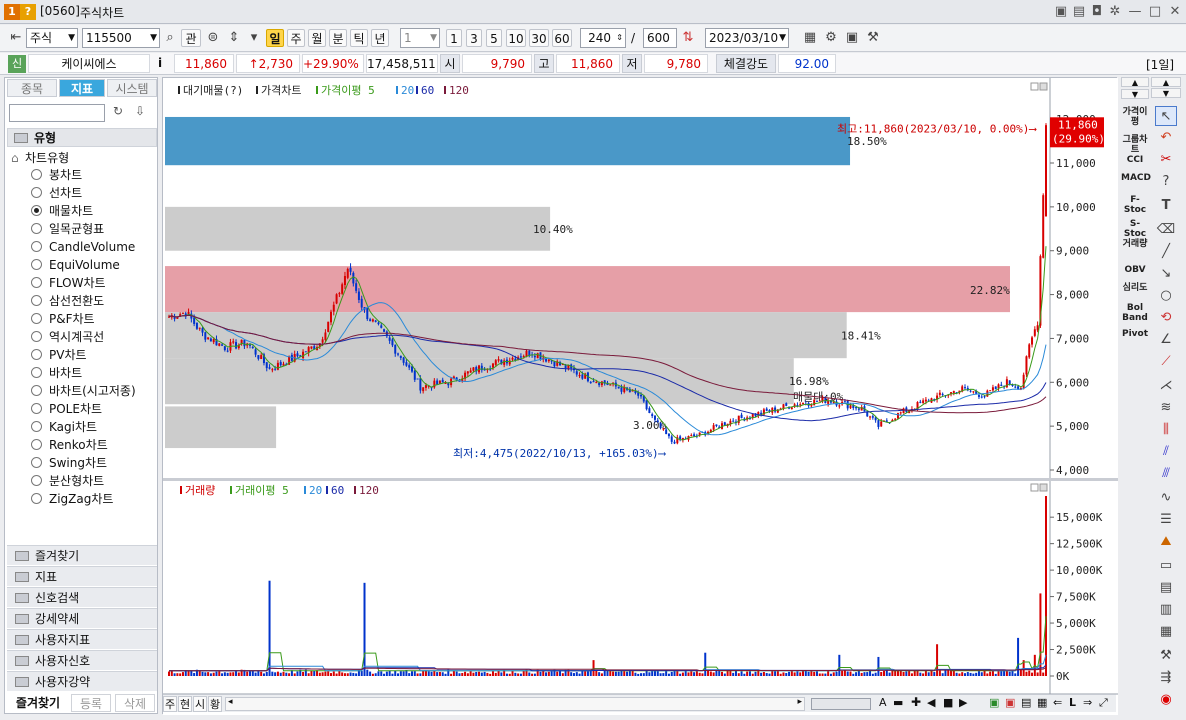 The height and width of the screenshot is (720, 1186). What do you see at coordinates (69, 445) in the screenshot?
I see `chart-type-item: Renko차트` at bounding box center [69, 445].